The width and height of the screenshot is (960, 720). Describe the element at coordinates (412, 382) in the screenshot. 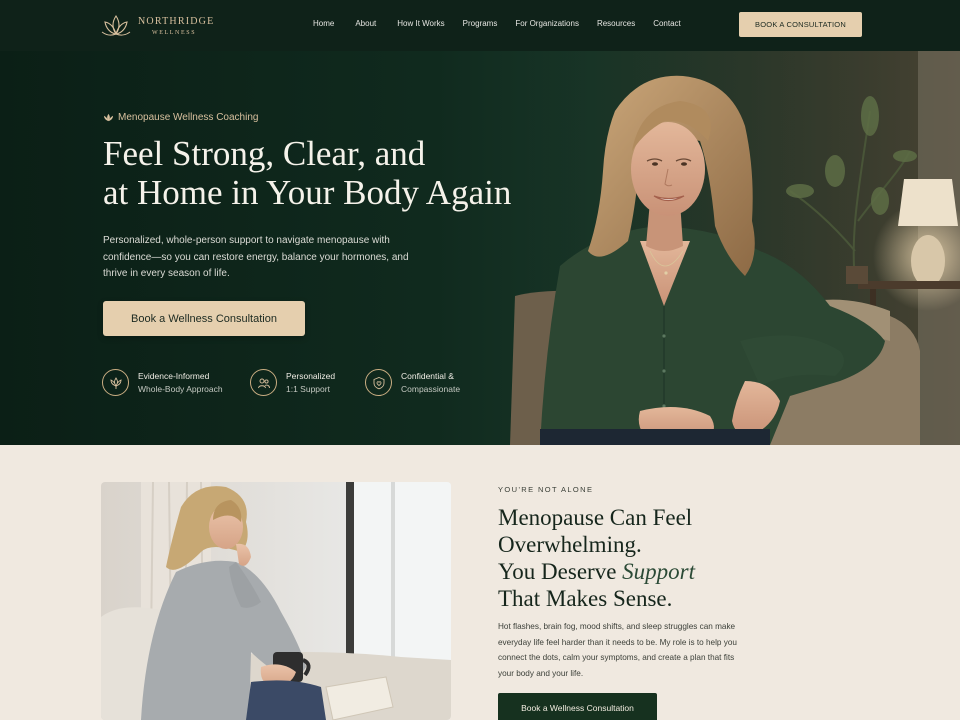

I see `feature-confidential: Confidential & Compassionate` at that location.